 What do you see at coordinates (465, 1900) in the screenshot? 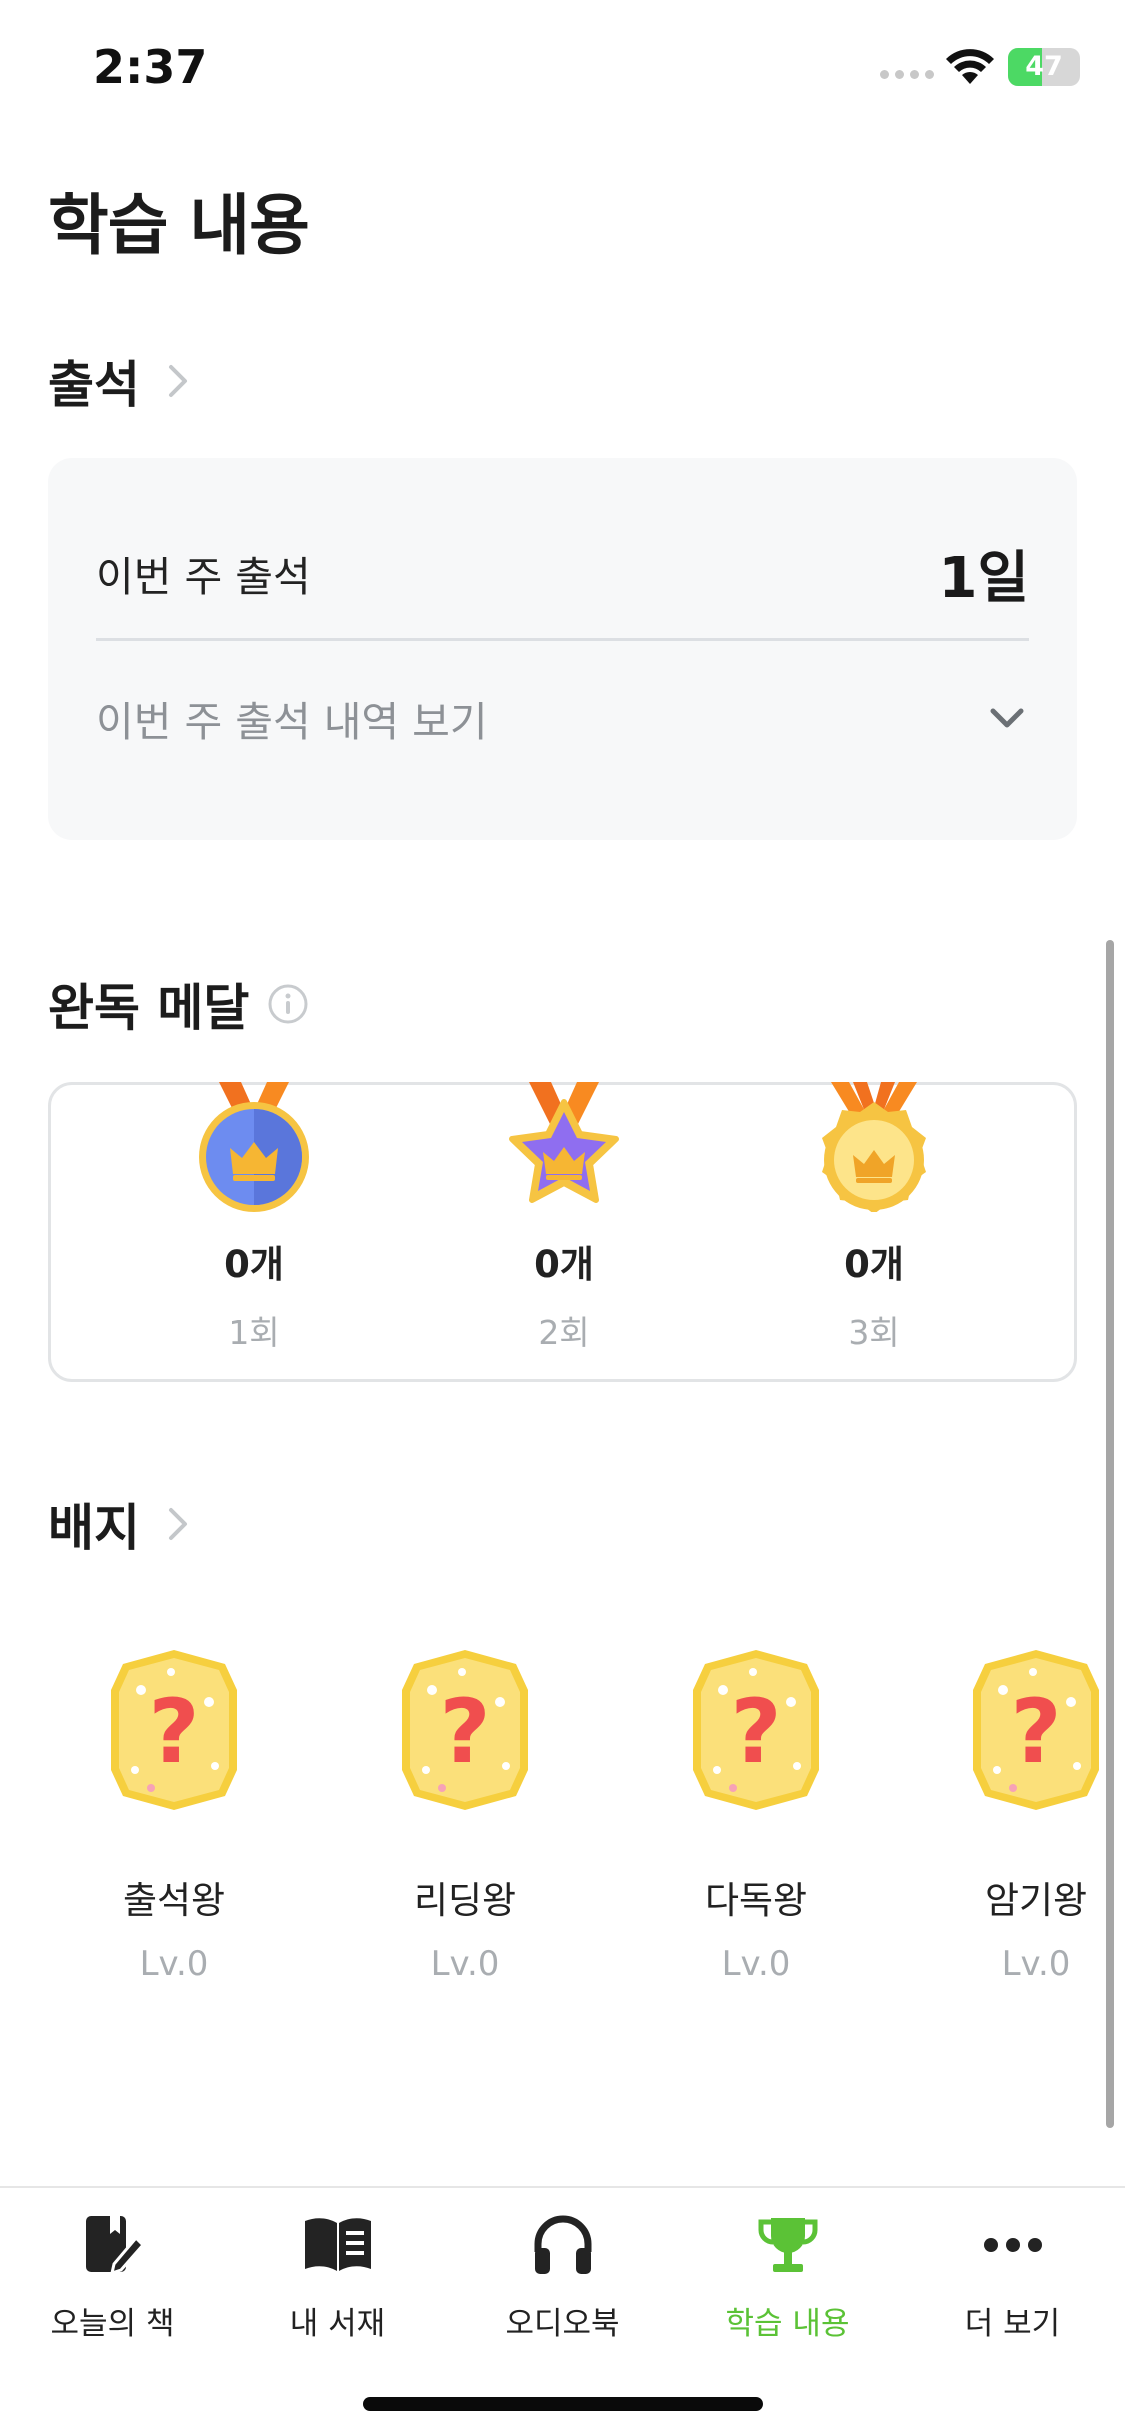
I see `badge-name: 리딩왕` at bounding box center [465, 1900].